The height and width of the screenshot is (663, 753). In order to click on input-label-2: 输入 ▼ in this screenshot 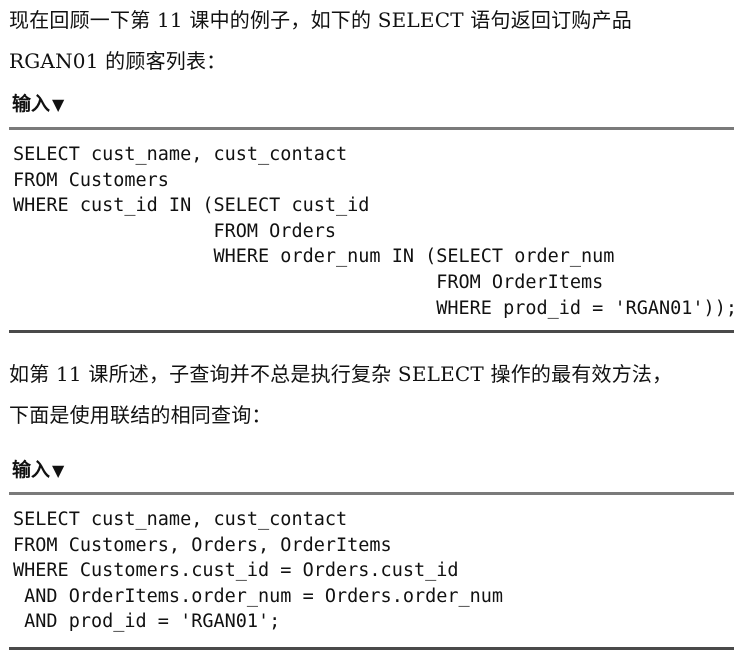, I will do `click(38, 470)`.